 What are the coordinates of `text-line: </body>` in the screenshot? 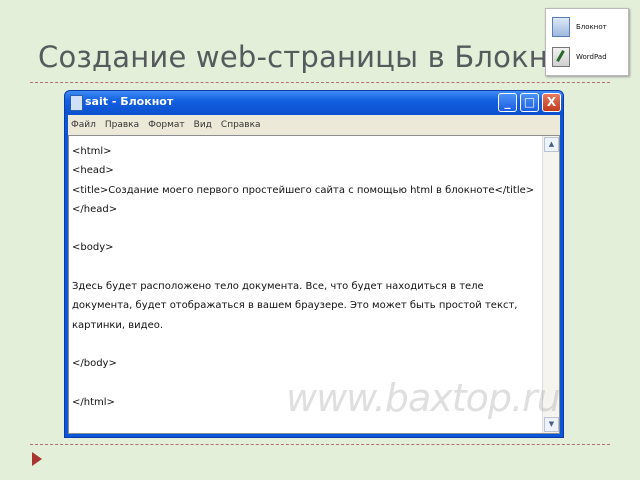 It's located at (94, 364).